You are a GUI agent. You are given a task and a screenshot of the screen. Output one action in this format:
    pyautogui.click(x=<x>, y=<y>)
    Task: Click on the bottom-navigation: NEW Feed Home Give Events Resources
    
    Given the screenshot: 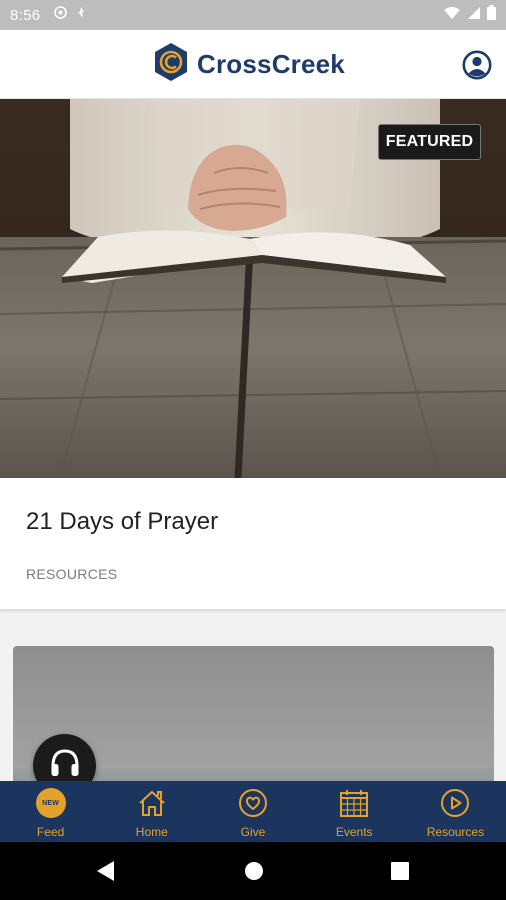 What is the action you would take?
    pyautogui.click(x=253, y=811)
    